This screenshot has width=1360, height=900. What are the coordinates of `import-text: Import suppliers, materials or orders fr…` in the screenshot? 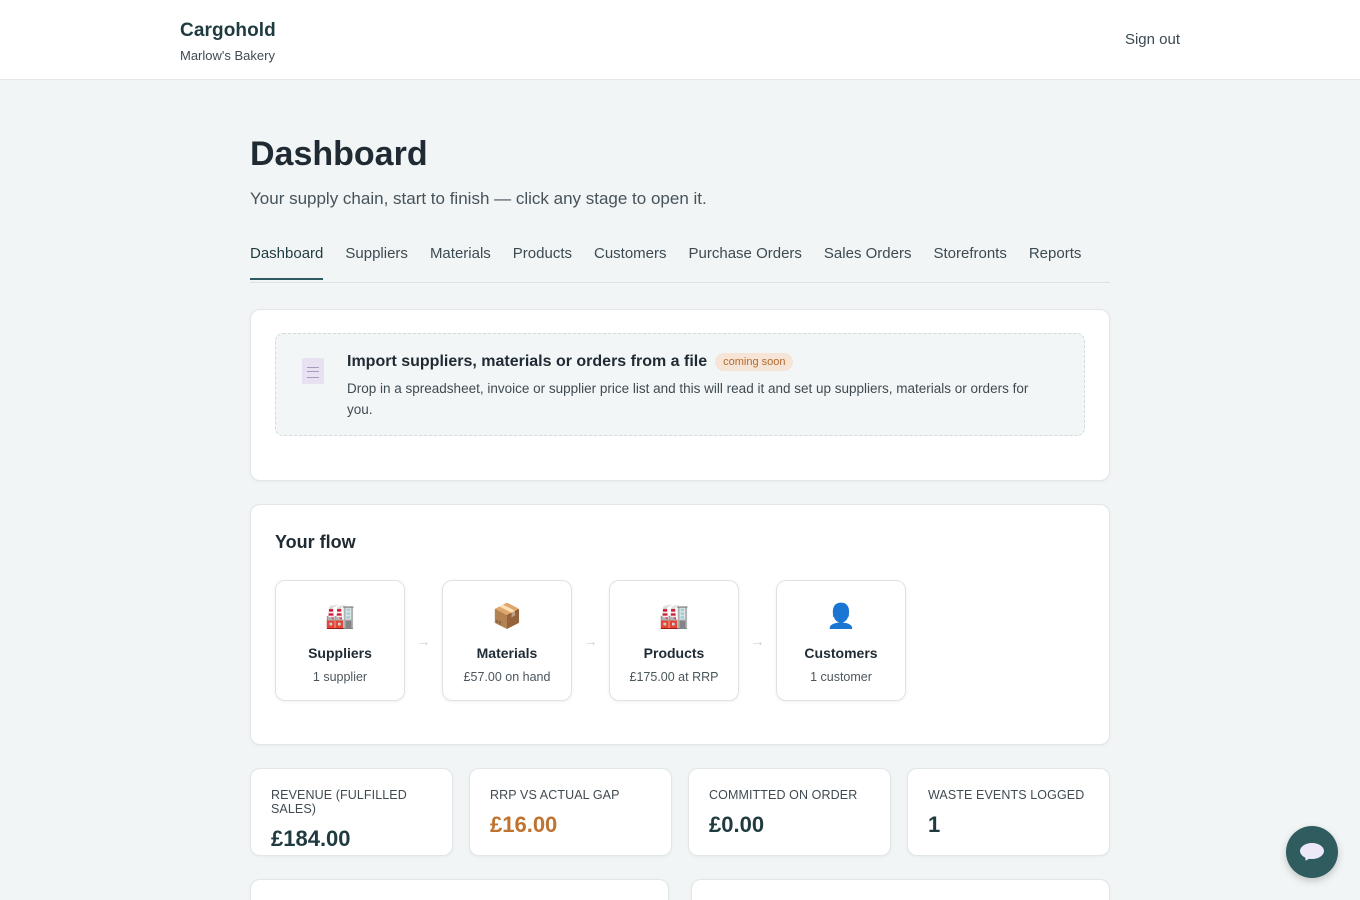 It's located at (700, 386).